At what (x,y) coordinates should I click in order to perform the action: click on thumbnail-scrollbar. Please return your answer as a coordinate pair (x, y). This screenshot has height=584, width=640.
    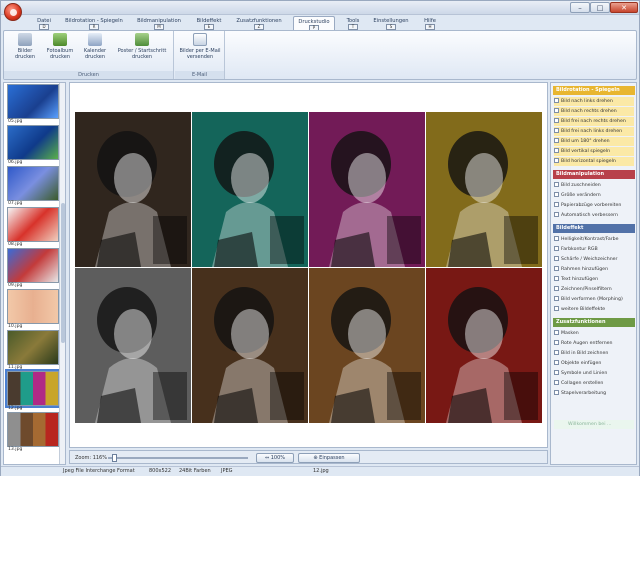
    Looking at the image, I should click on (62, 273).